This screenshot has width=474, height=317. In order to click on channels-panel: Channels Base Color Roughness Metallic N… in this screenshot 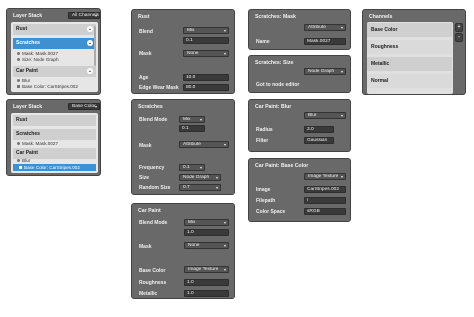, I will do `click(414, 52)`.